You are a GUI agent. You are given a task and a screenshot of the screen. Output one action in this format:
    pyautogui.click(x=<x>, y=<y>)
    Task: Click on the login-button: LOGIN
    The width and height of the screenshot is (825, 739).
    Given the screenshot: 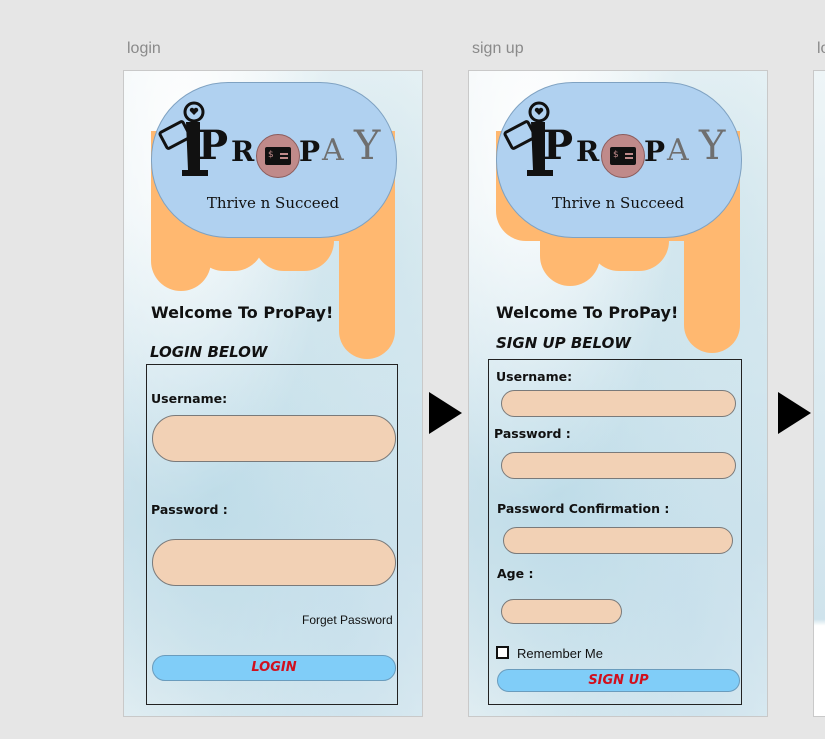 What is the action you would take?
    pyautogui.click(x=274, y=668)
    